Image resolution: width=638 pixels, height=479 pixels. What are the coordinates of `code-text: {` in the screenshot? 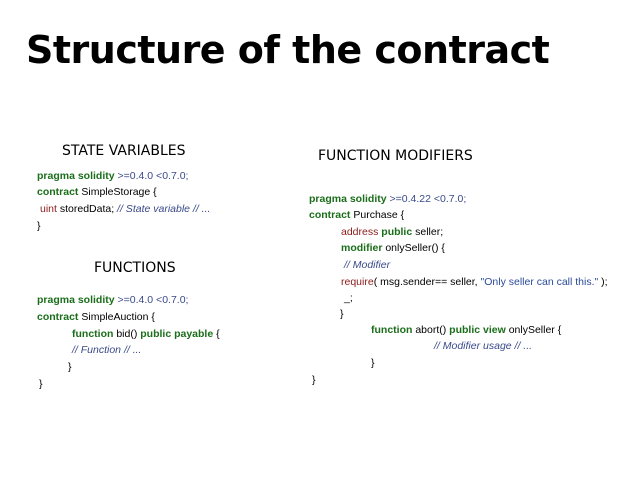 It's located at (216, 334).